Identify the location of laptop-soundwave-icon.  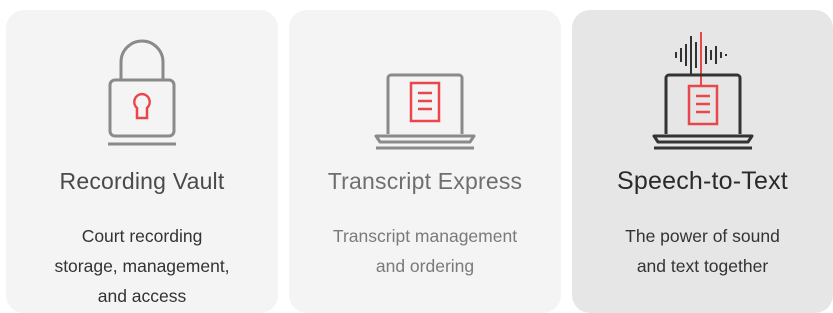
(702, 91).